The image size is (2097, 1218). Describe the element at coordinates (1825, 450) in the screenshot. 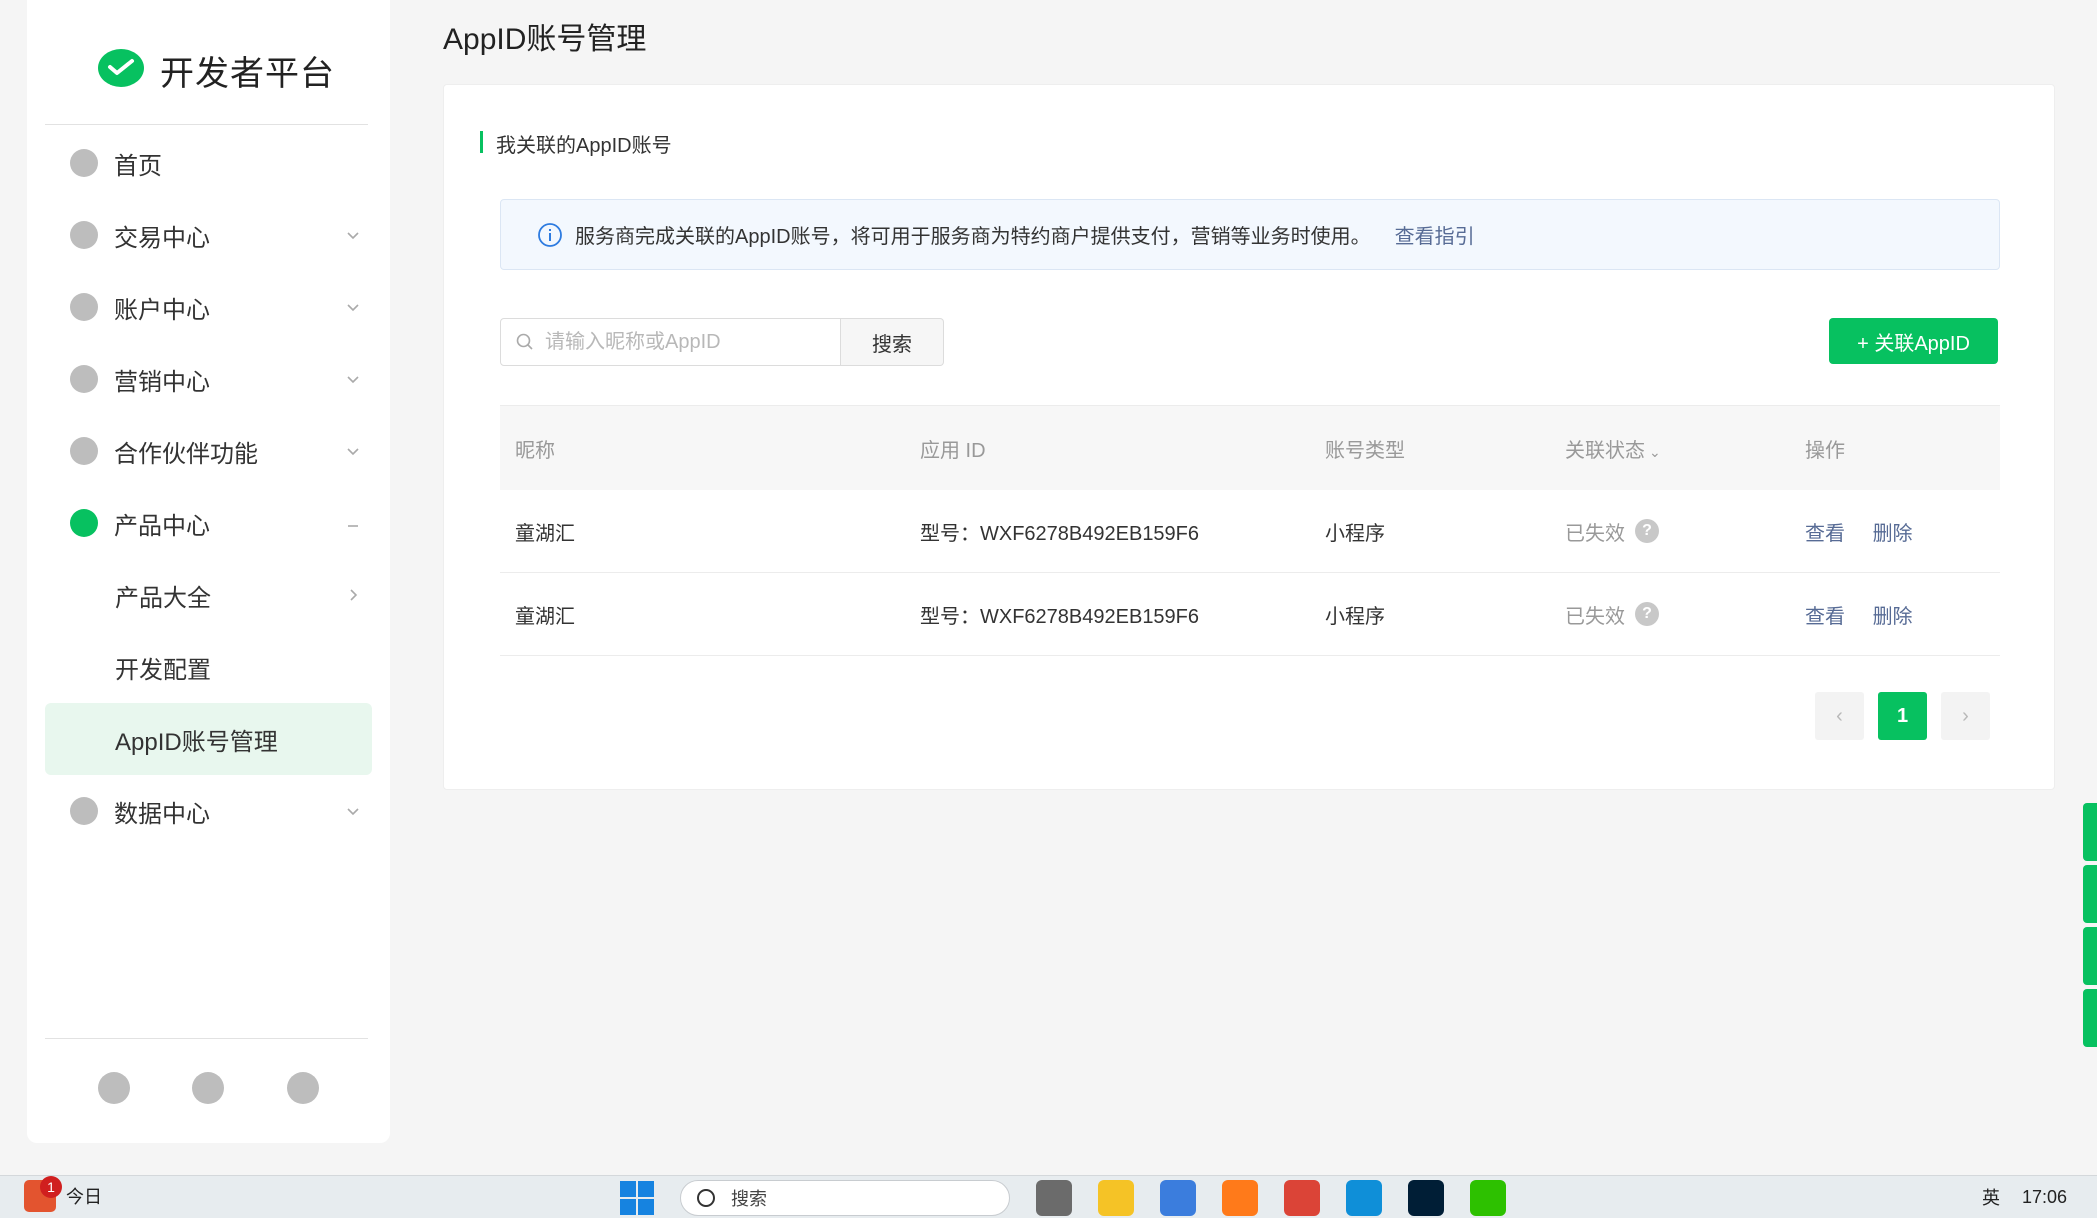

I see `column-actions: 操作` at that location.